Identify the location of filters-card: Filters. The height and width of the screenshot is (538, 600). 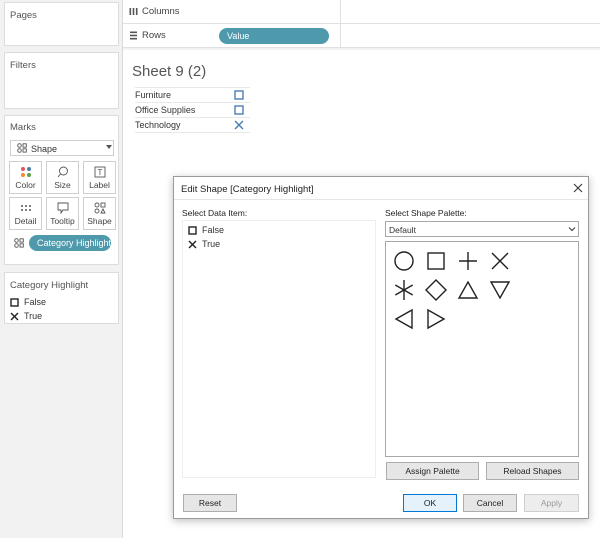
(61, 80).